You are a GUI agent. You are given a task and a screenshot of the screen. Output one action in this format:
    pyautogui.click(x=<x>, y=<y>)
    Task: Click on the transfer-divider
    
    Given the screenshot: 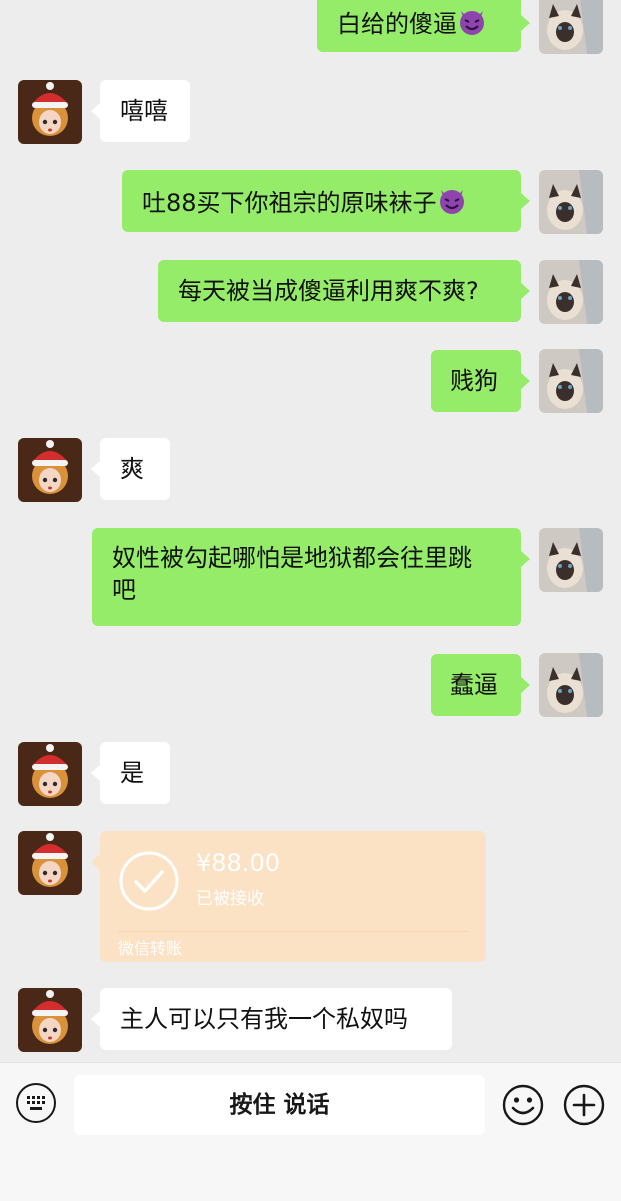 What is the action you would take?
    pyautogui.click(x=293, y=931)
    